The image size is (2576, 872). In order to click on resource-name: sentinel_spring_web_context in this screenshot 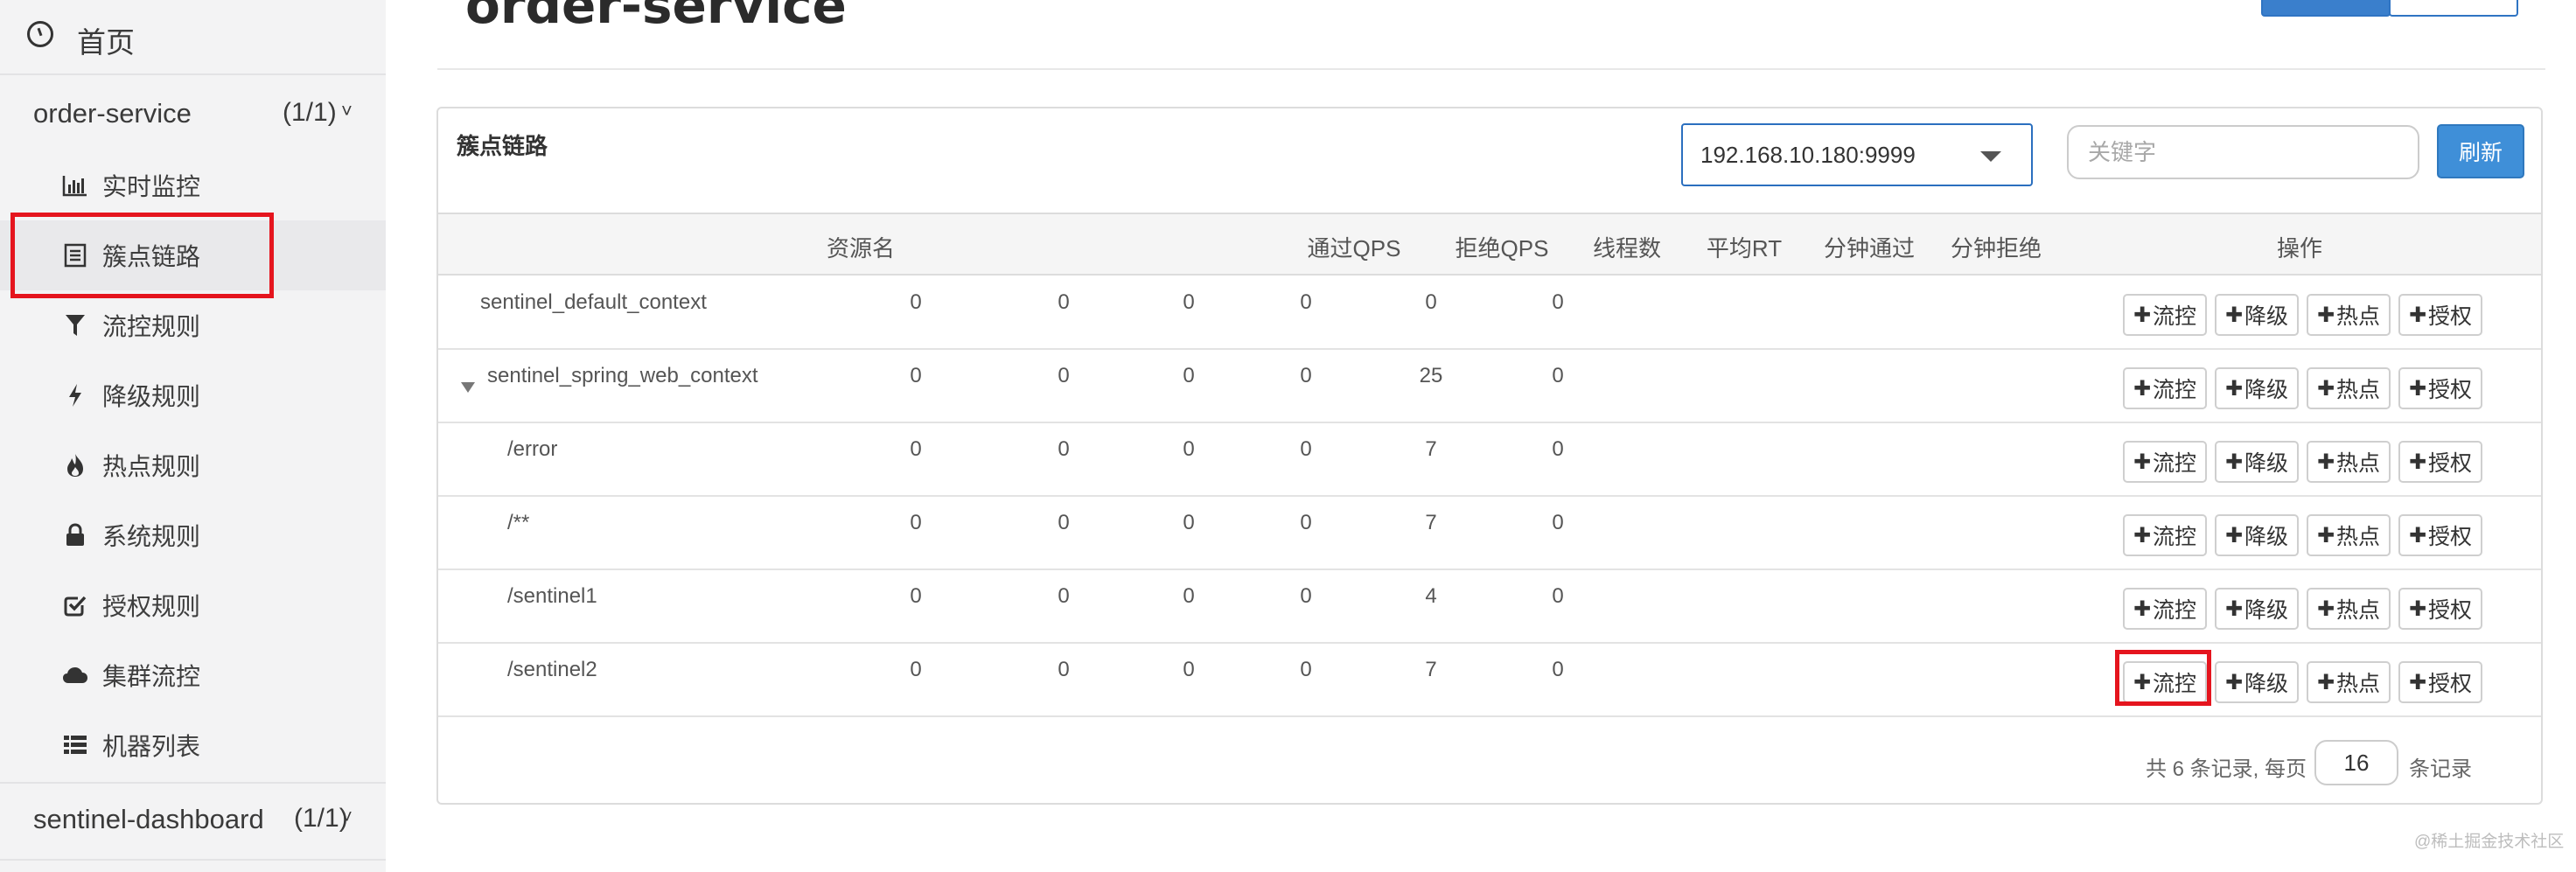, I will do `click(622, 375)`.